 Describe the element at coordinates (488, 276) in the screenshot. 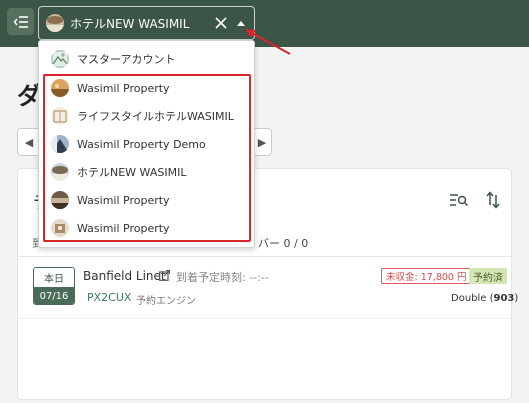

I see `status-badge: 予約済` at that location.